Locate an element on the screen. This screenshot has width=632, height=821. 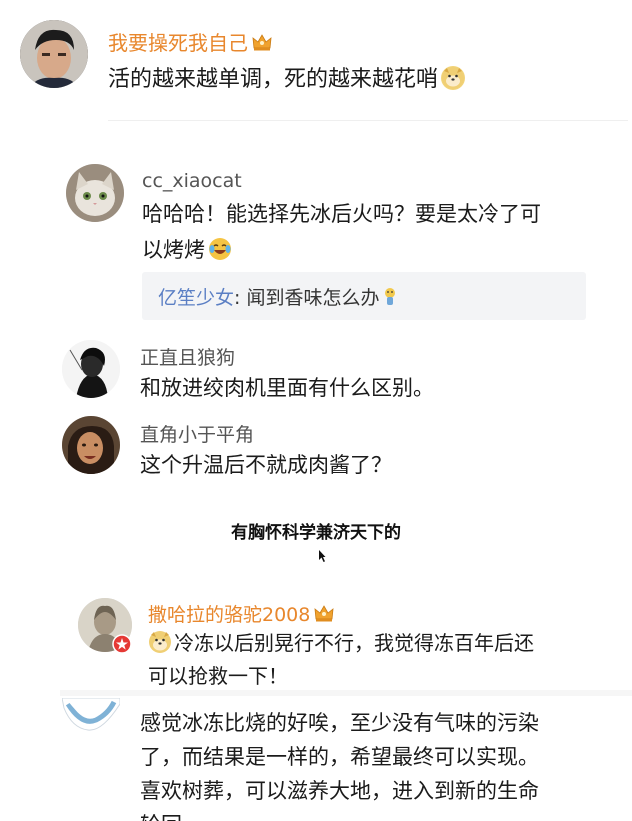
reply-text-content: 以烤烤 is located at coordinates (173, 250).